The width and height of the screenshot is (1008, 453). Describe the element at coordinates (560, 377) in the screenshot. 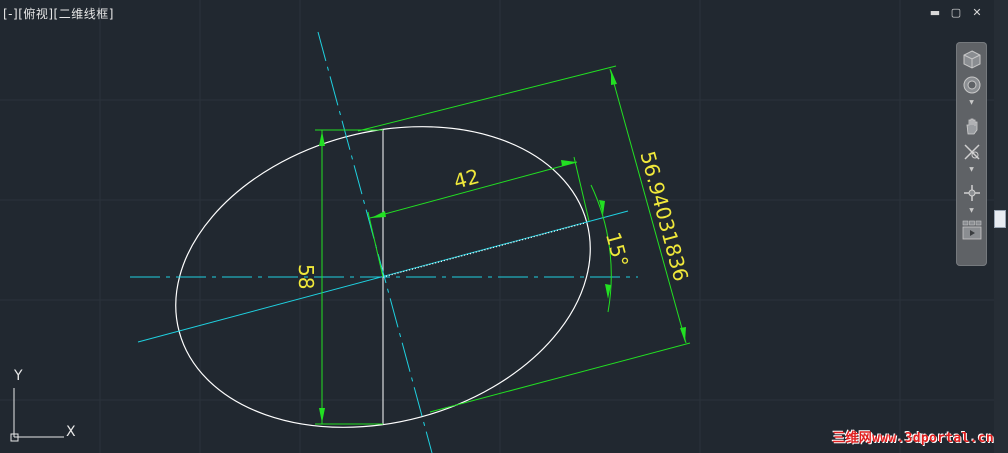

I see `dim-56-ext-bottom` at that location.